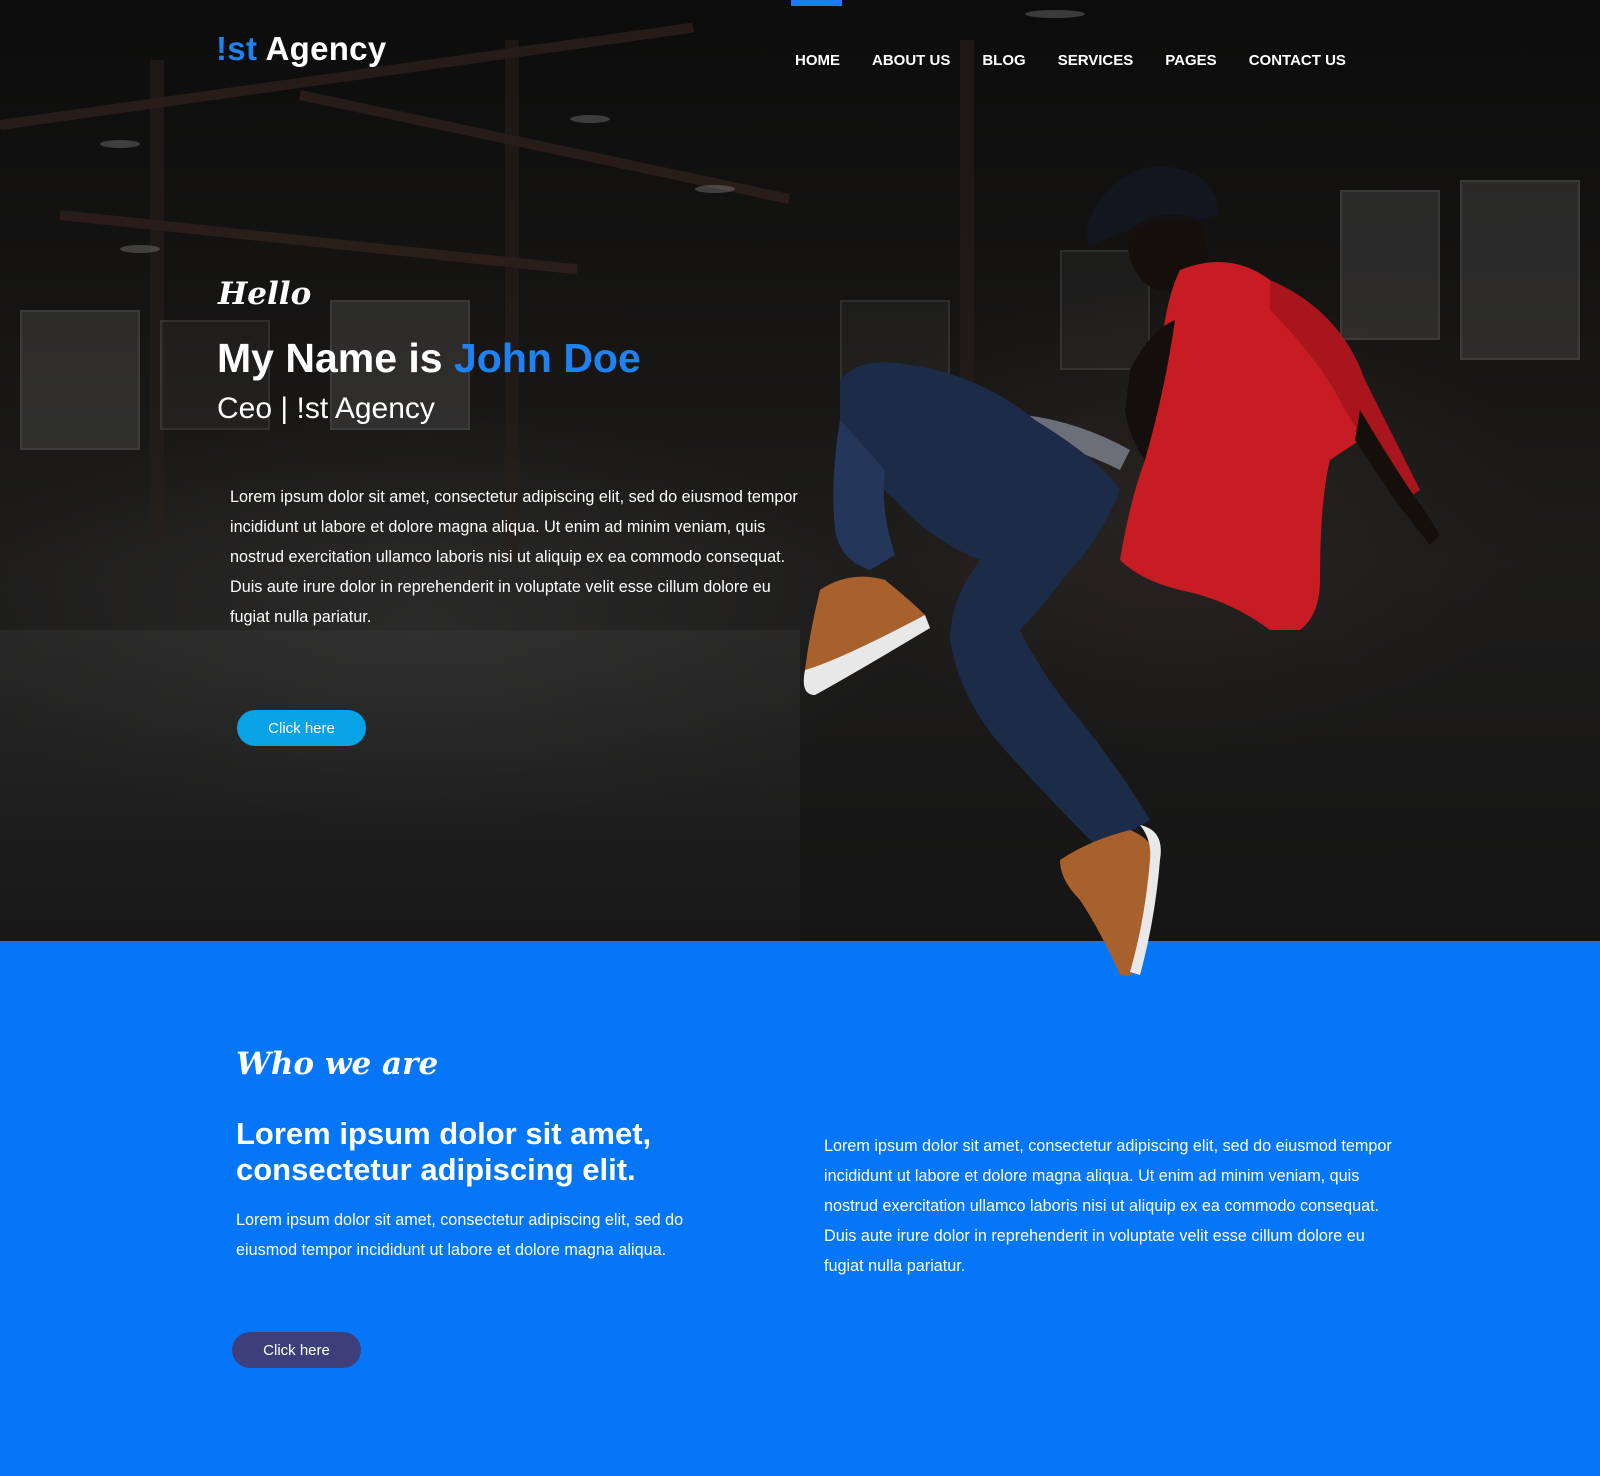  What do you see at coordinates (816, 3) in the screenshot?
I see `active-nav-indicator` at bounding box center [816, 3].